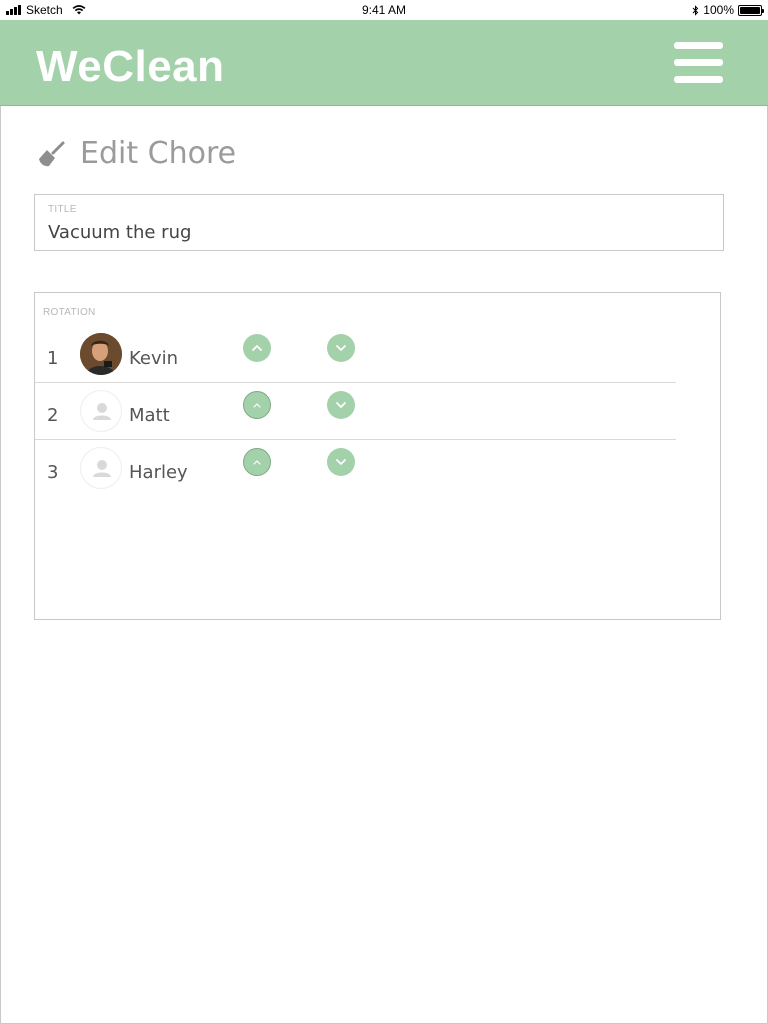 Image resolution: width=768 pixels, height=1024 pixels. What do you see at coordinates (149, 415) in the screenshot?
I see `member-name: Matt` at bounding box center [149, 415].